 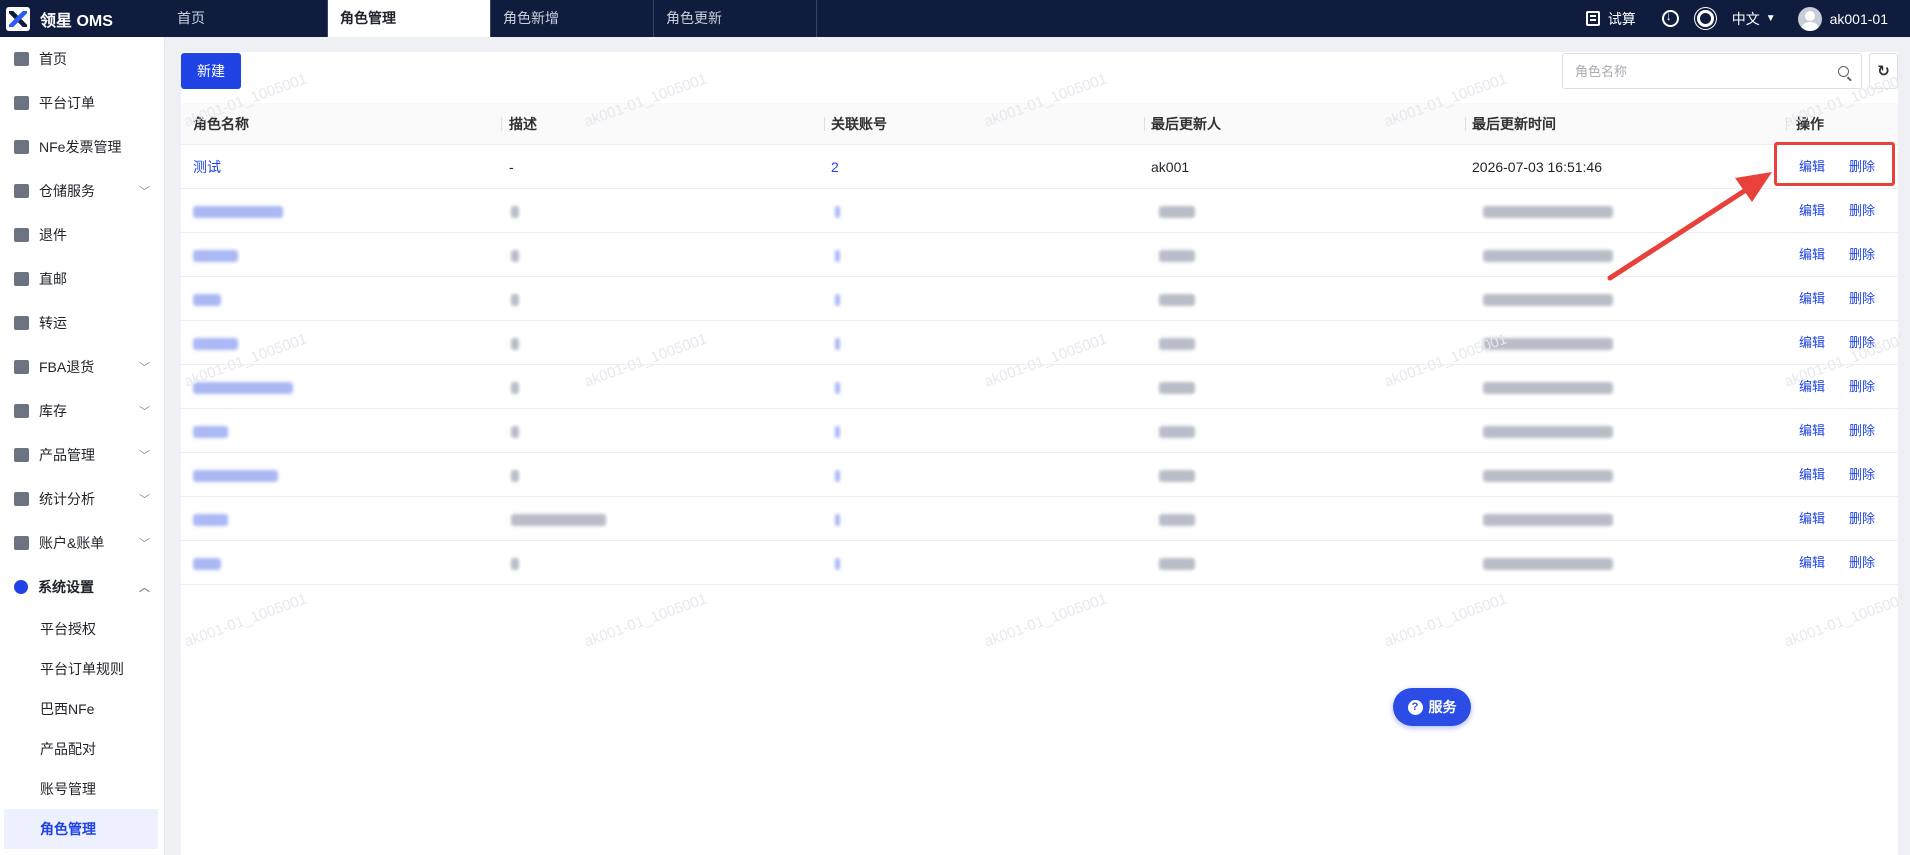 What do you see at coordinates (21, 235) in the screenshot?
I see `return-icon` at bounding box center [21, 235].